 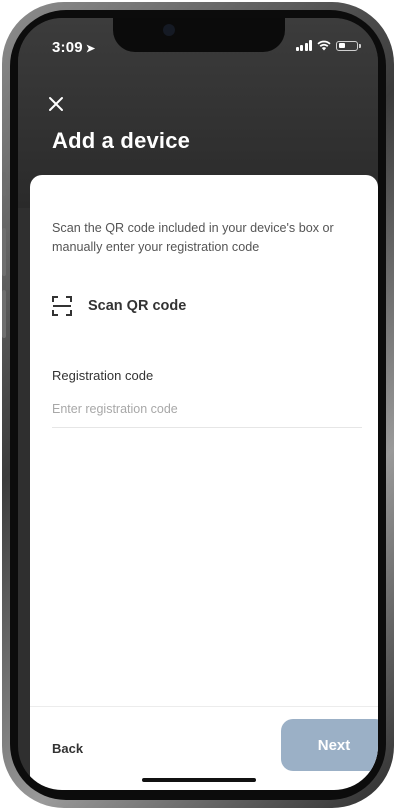 I want to click on battery-icon, so click(x=348, y=45).